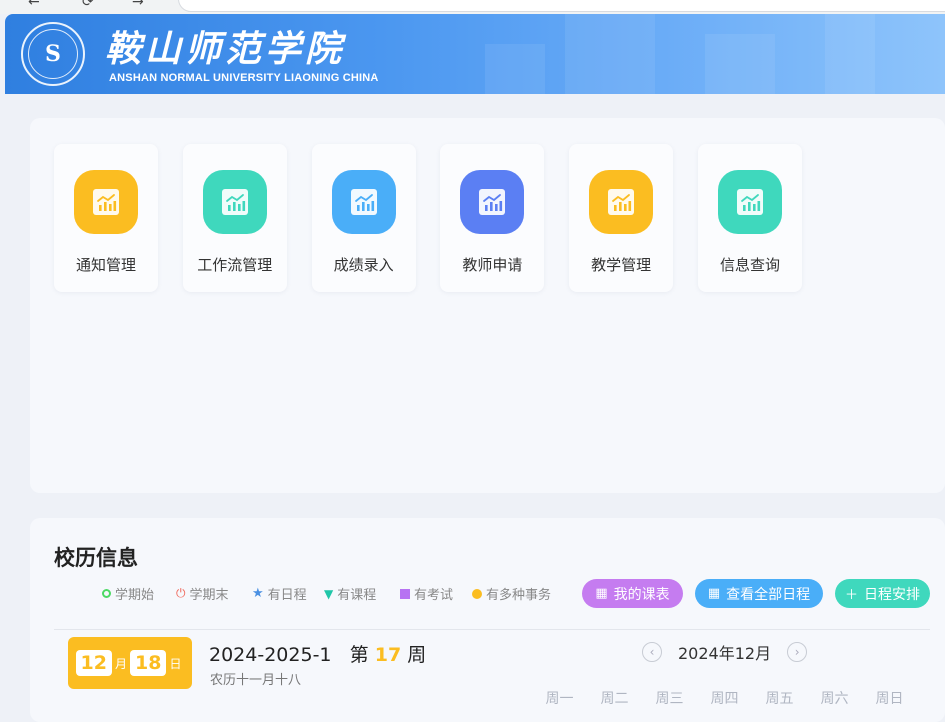 This screenshot has width=945, height=722. I want to click on app-label: 教学管理, so click(621, 265).